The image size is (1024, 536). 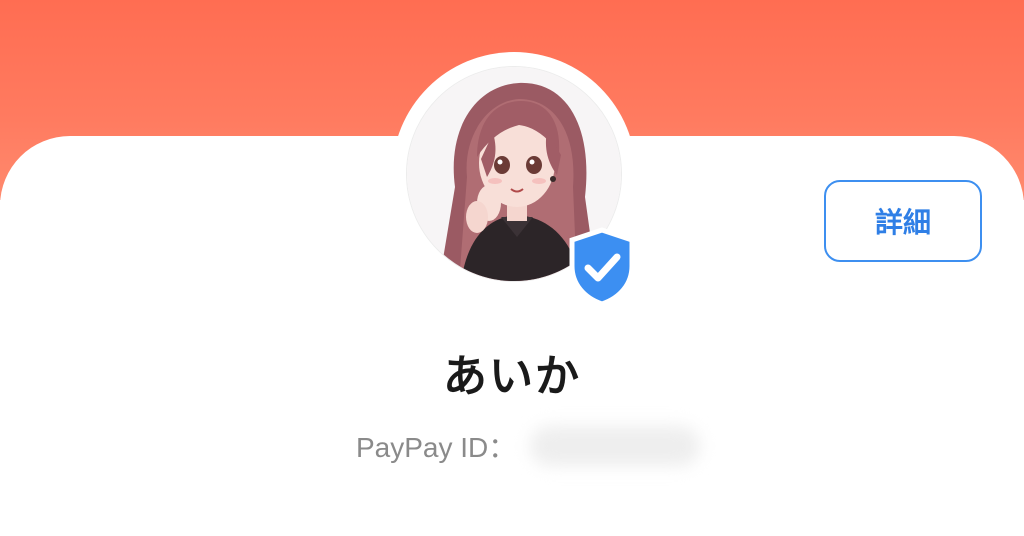 What do you see at coordinates (436, 447) in the screenshot?
I see `paypay-id-label: PayPay ID：` at bounding box center [436, 447].